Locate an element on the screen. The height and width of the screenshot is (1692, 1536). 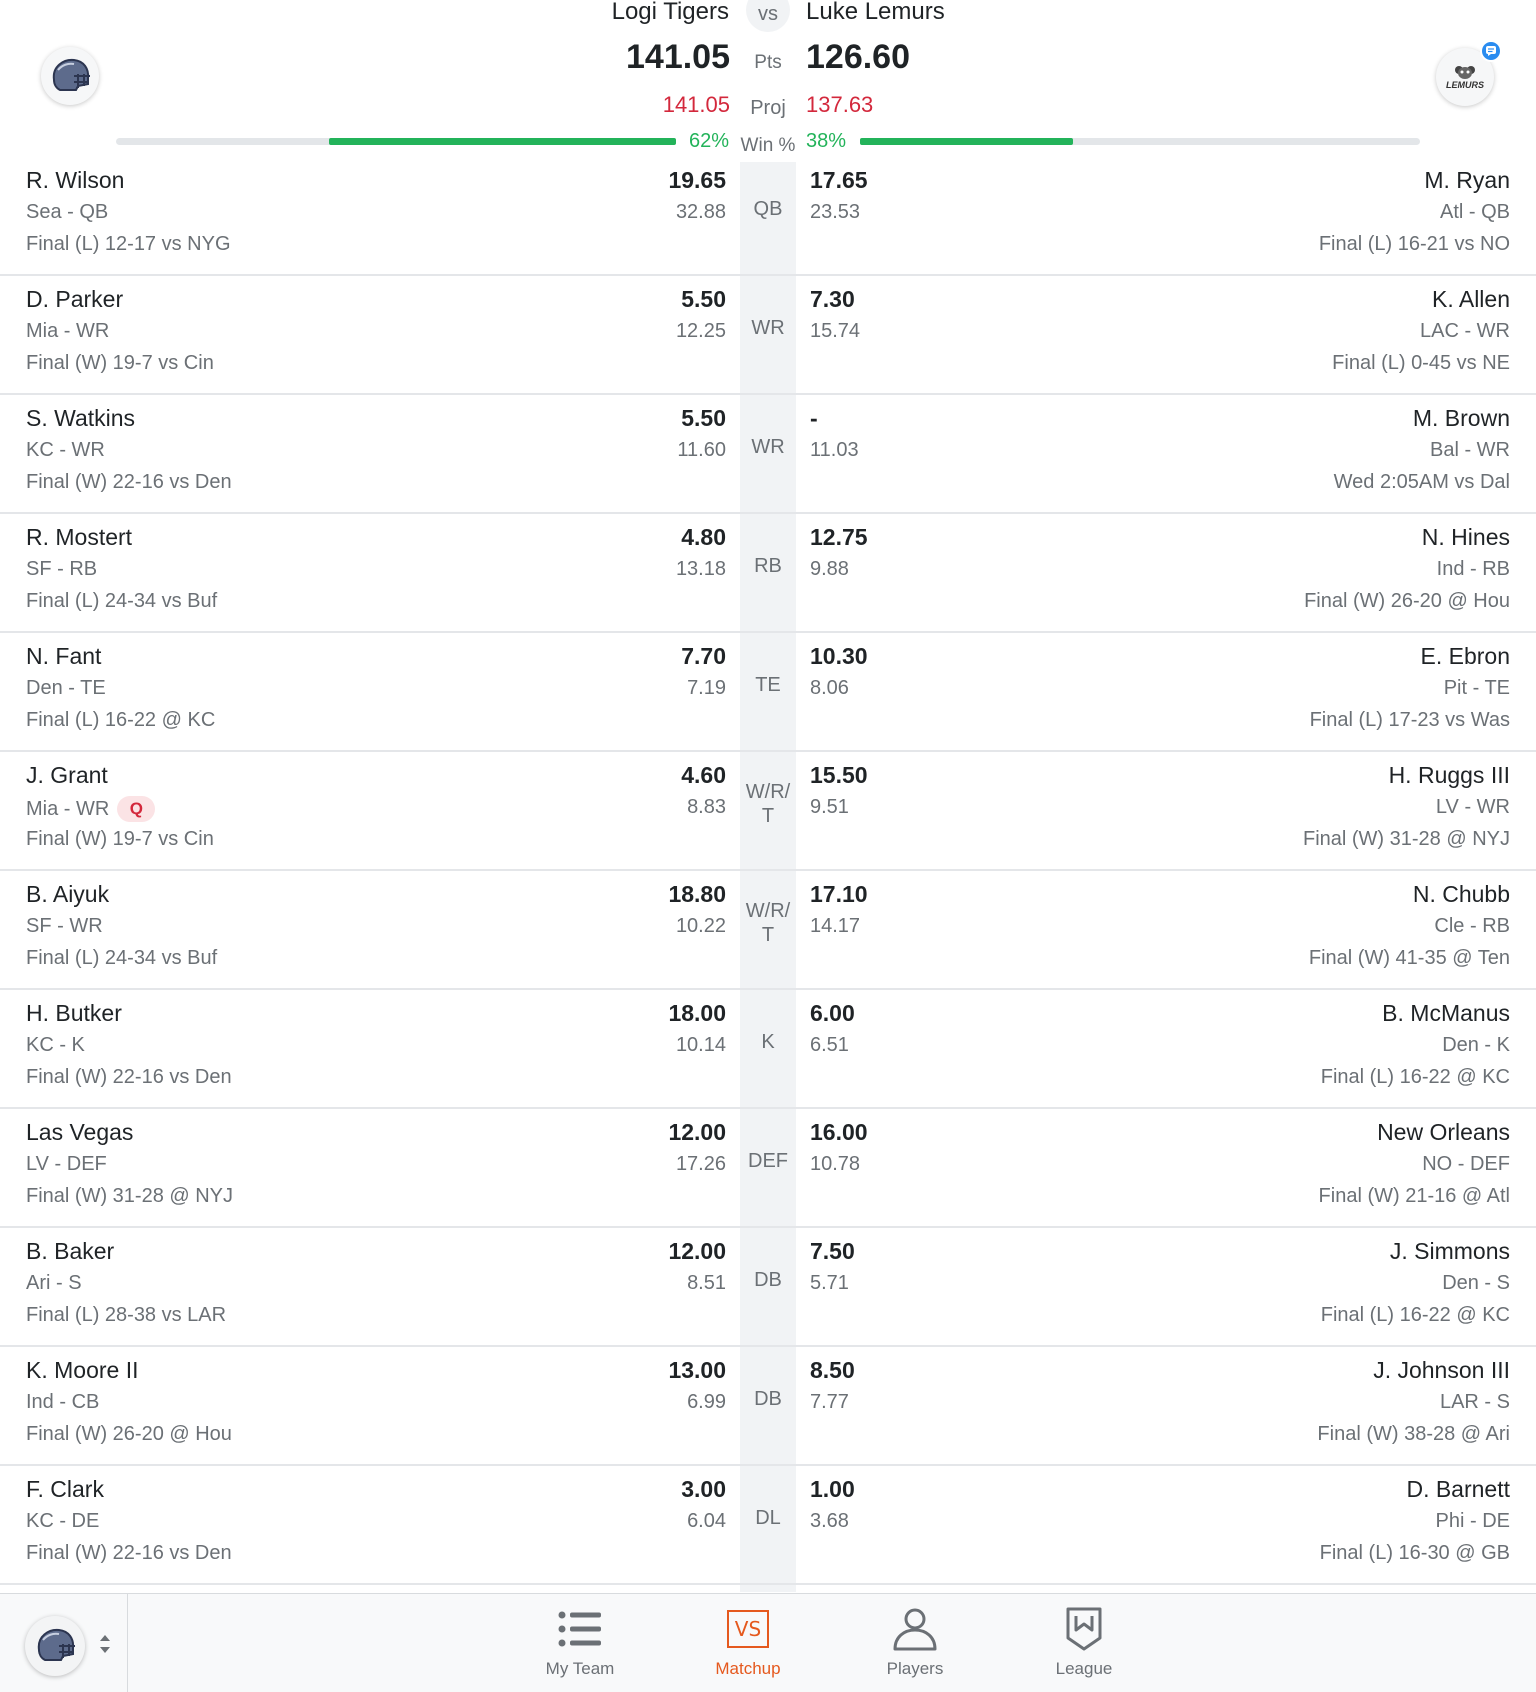
right-player-game-status: Final (W) 38-28 @ Ari is located at coordinates (1413, 1434).